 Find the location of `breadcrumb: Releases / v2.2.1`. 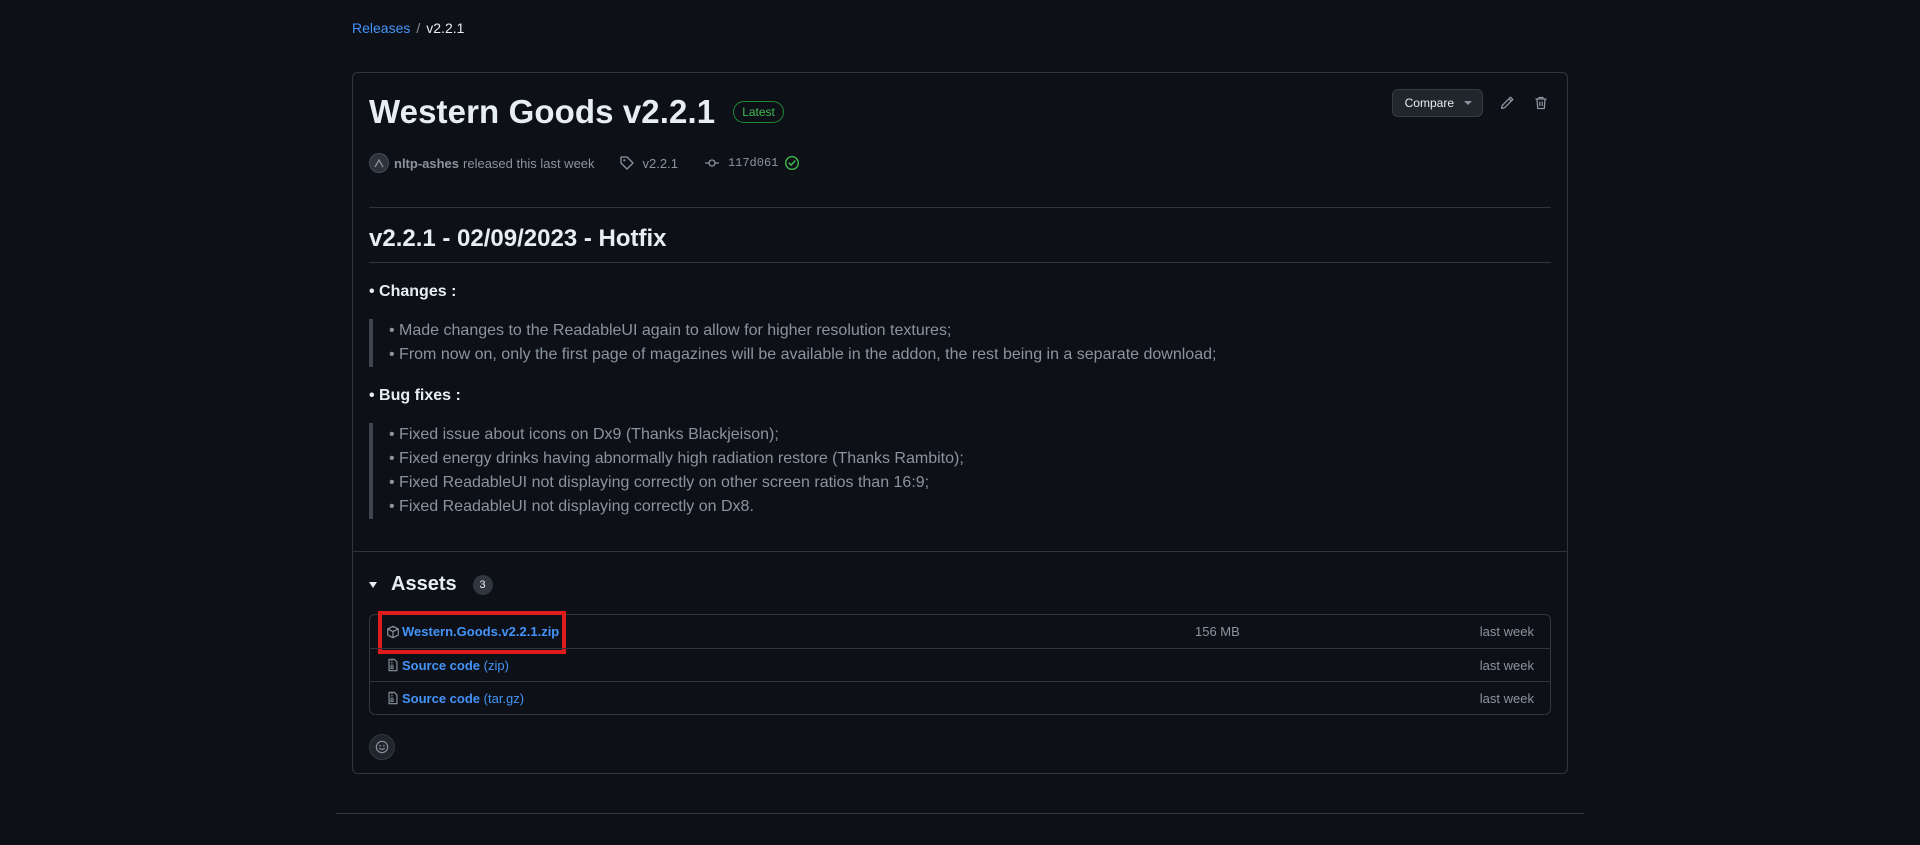

breadcrumb: Releases / v2.2.1 is located at coordinates (408, 28).